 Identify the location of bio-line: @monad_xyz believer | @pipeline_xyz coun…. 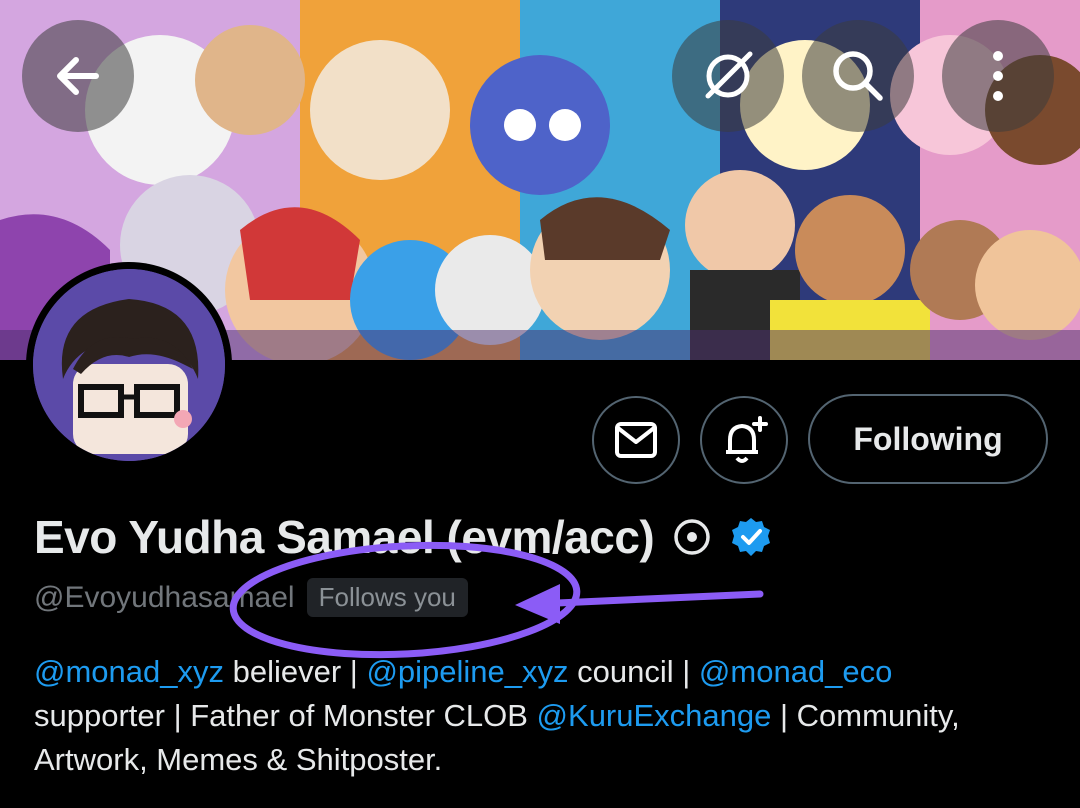
(544, 672).